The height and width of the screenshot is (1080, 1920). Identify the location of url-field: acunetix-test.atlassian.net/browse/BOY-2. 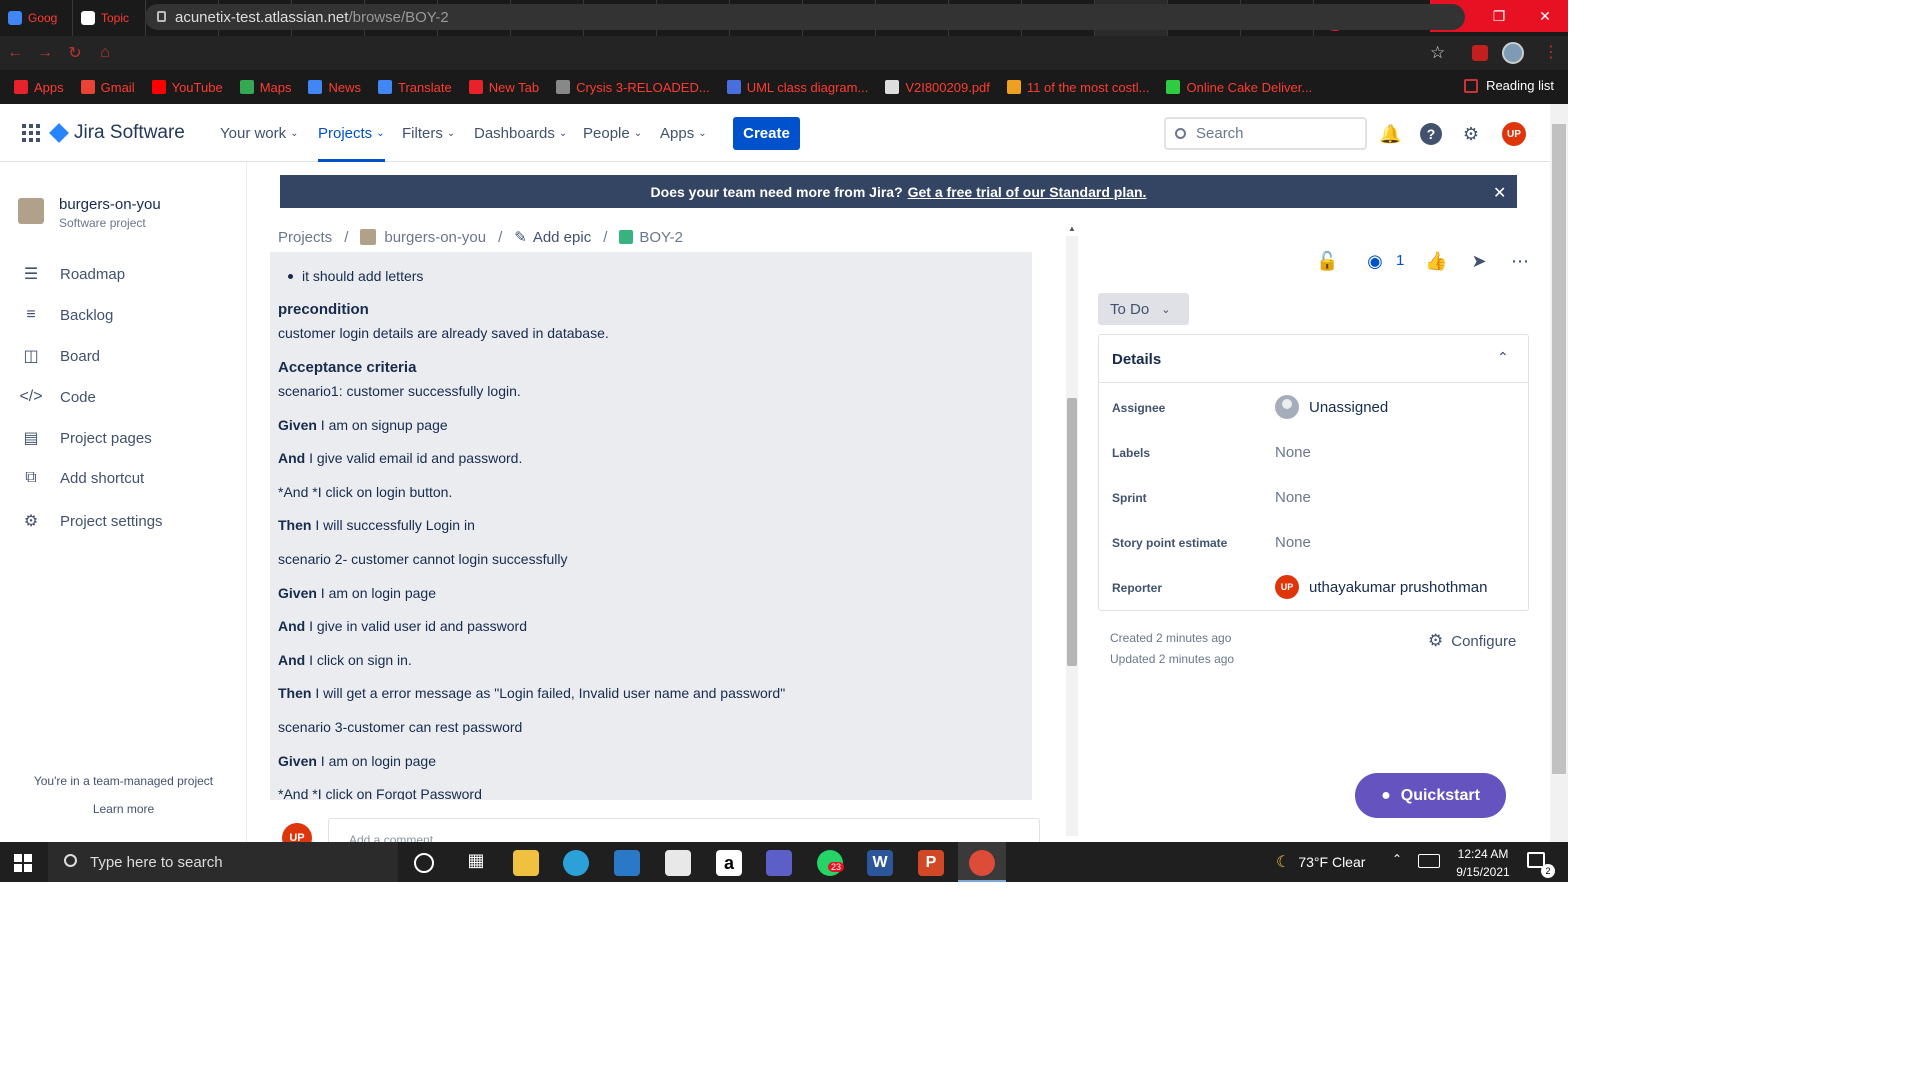
(805, 17).